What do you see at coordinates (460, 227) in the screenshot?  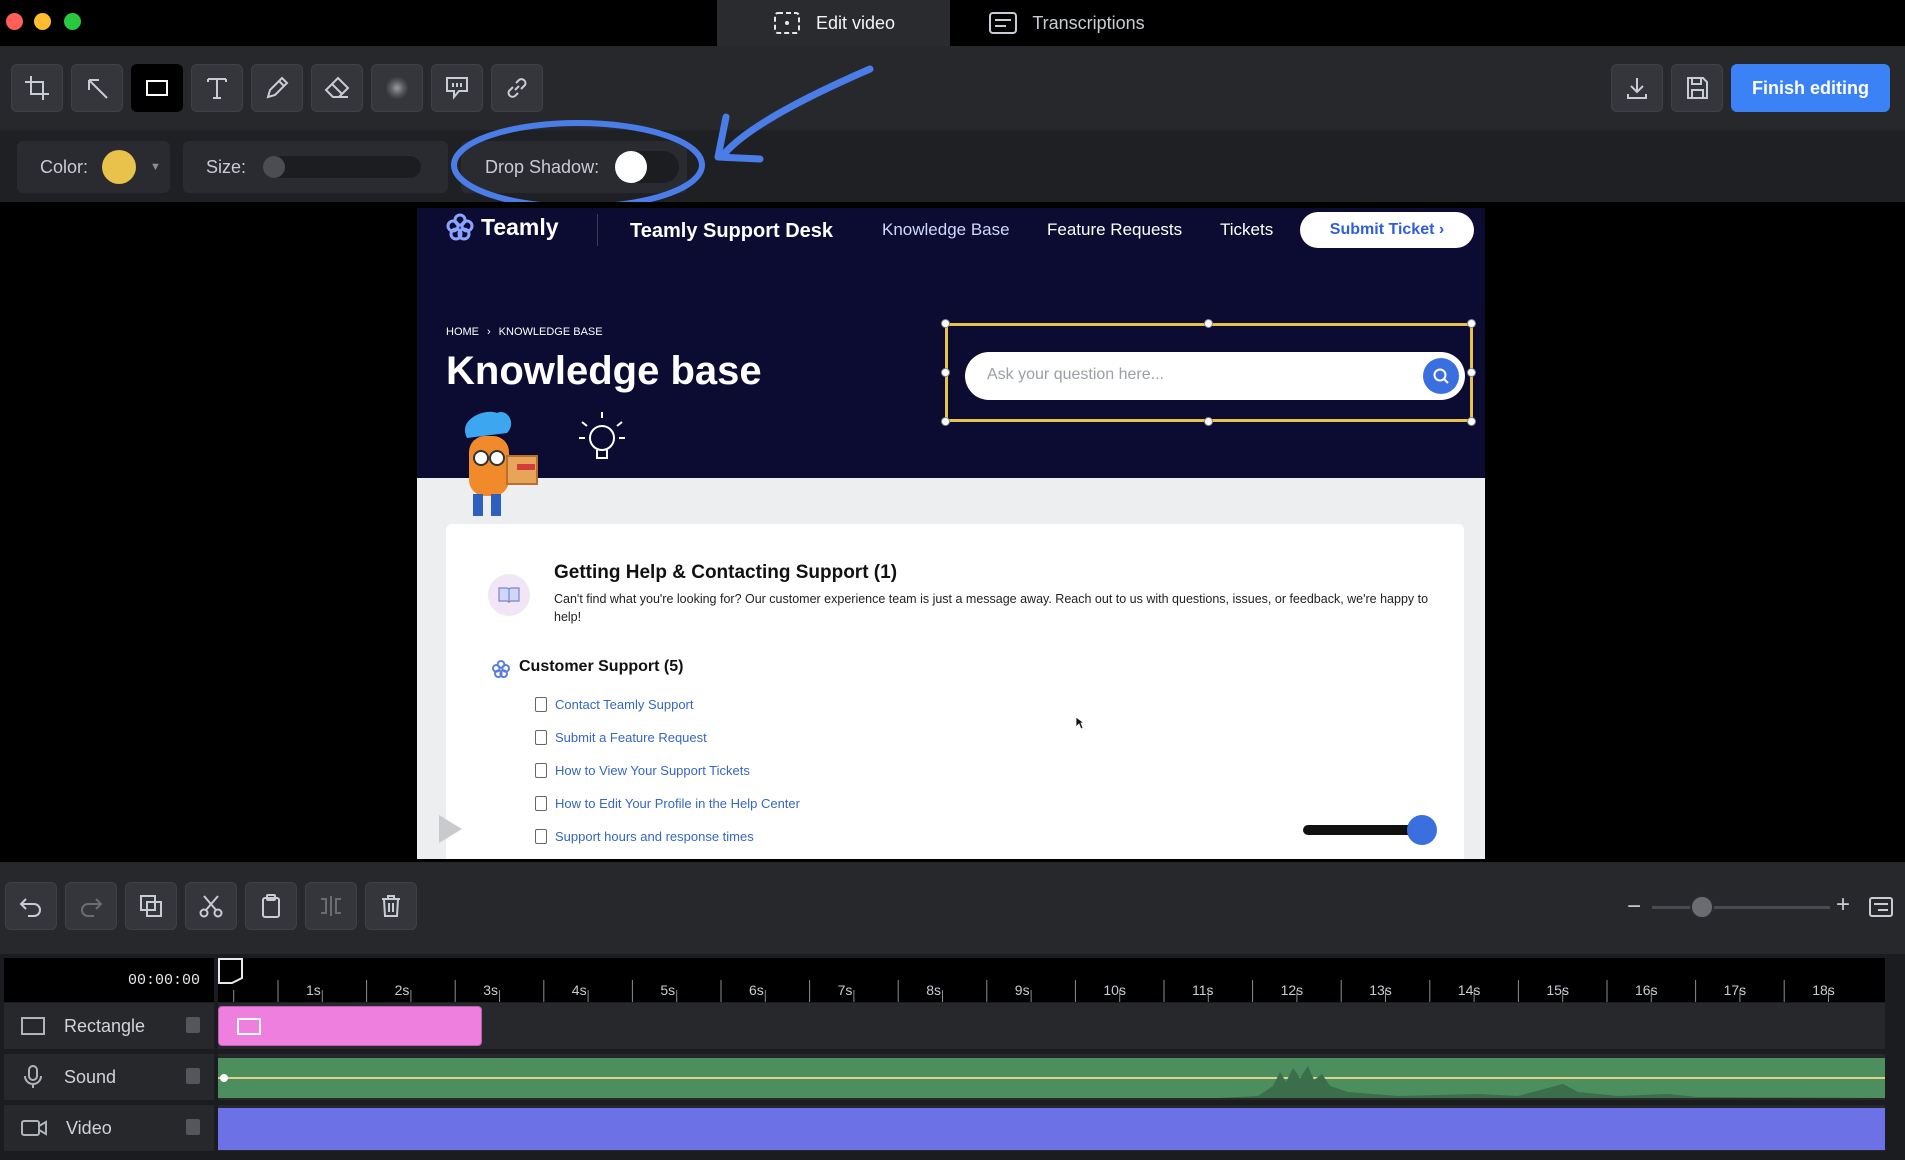 I see `teamly-flower-icon` at bounding box center [460, 227].